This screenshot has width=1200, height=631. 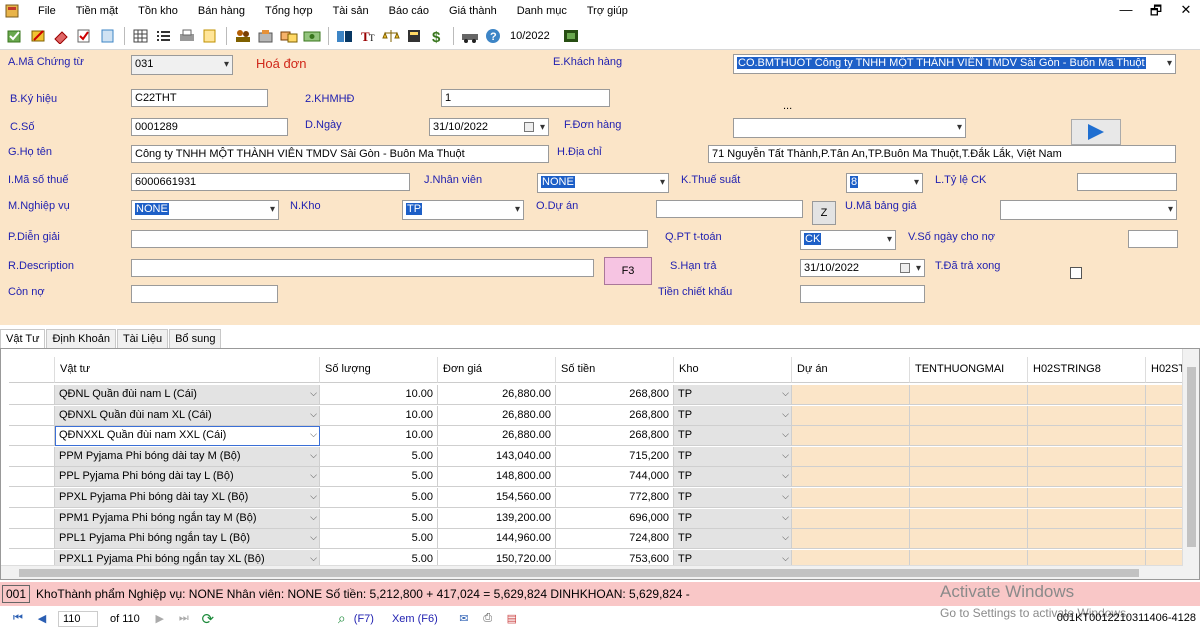 I want to click on menu-file: File, so click(x=47, y=11).